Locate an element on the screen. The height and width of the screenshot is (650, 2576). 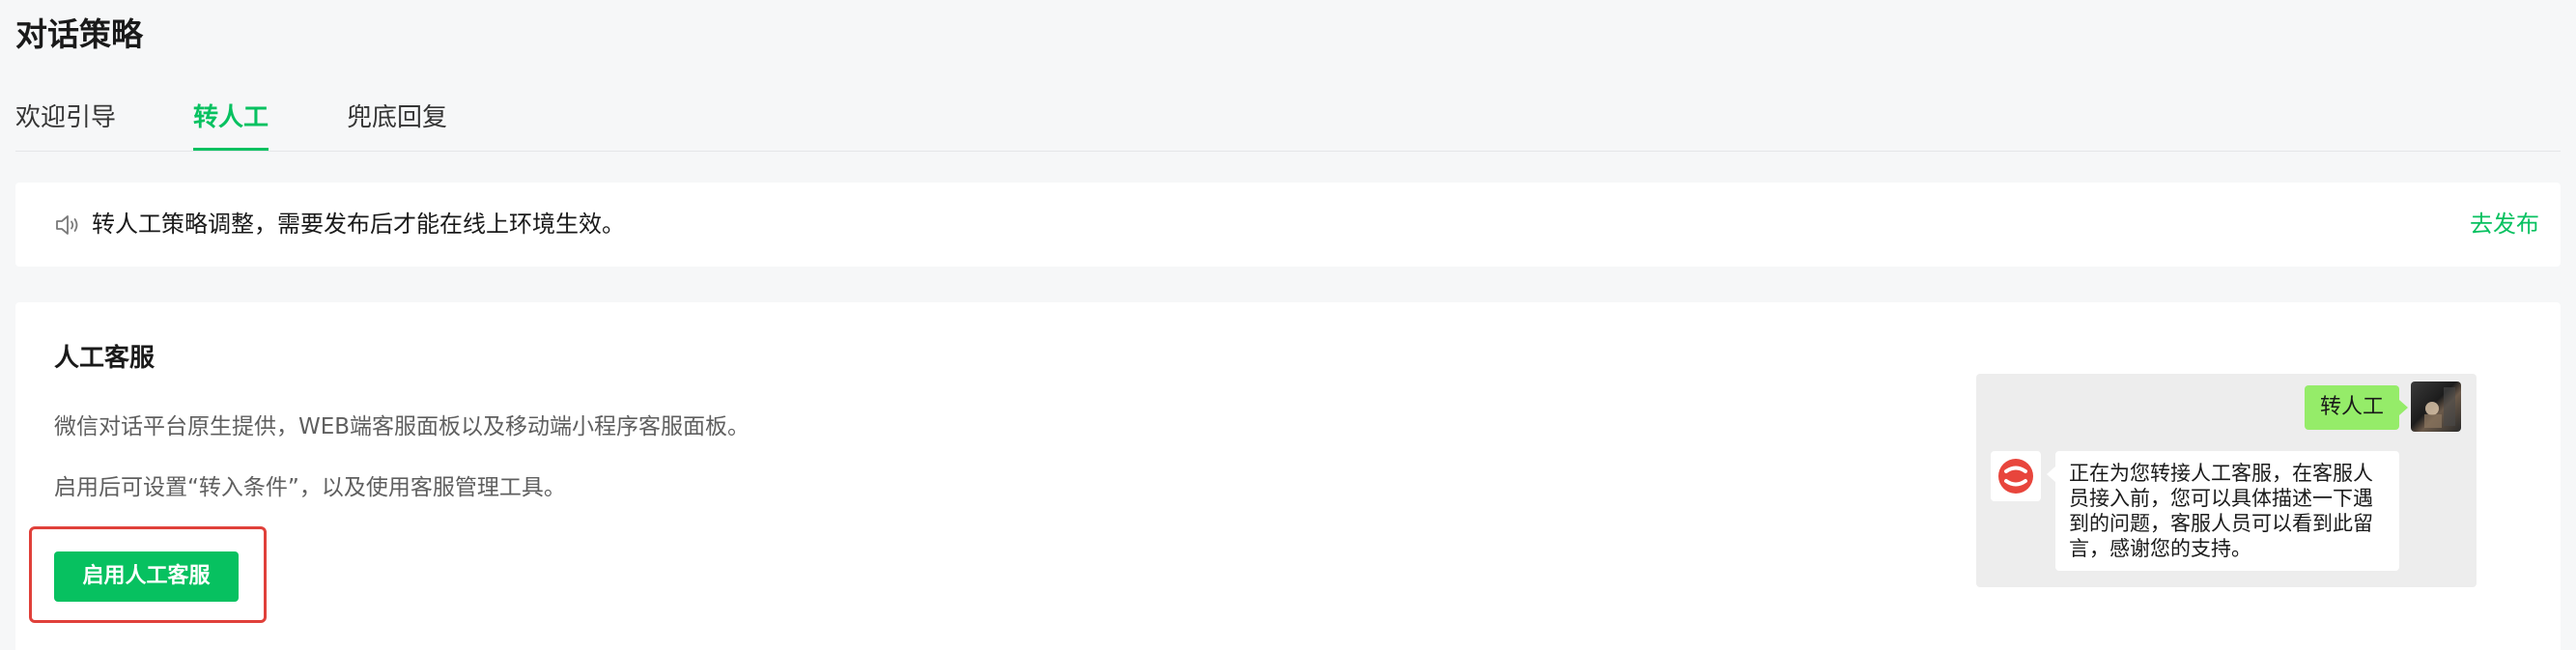
bot-logo-icon is located at coordinates (2016, 476).